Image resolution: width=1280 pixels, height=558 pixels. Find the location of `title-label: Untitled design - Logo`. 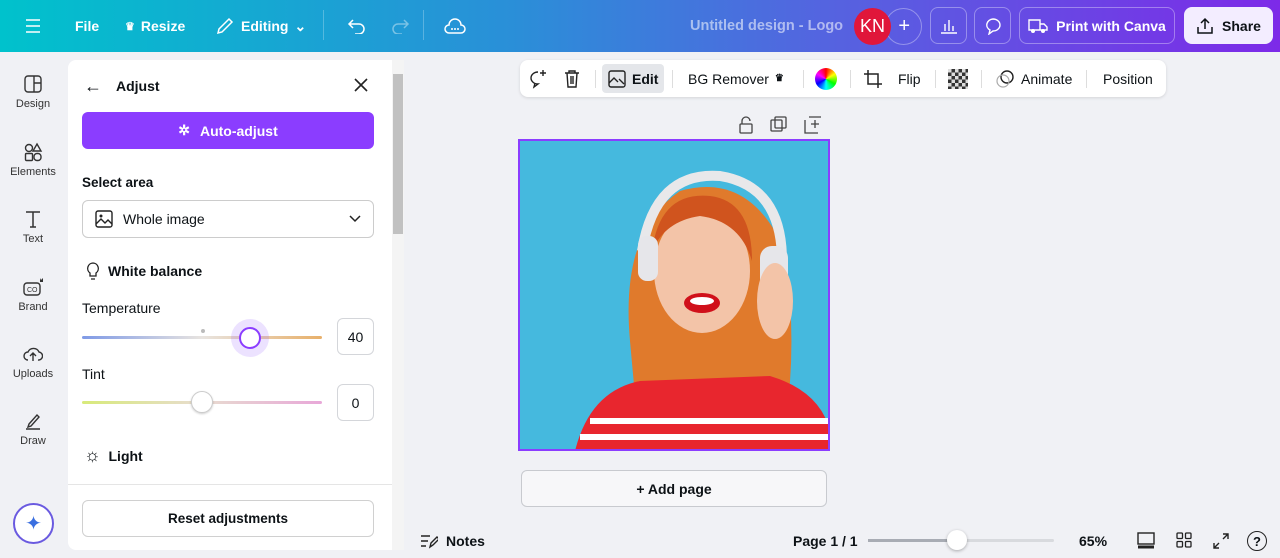

title-label: Untitled design - Logo is located at coordinates (767, 26).